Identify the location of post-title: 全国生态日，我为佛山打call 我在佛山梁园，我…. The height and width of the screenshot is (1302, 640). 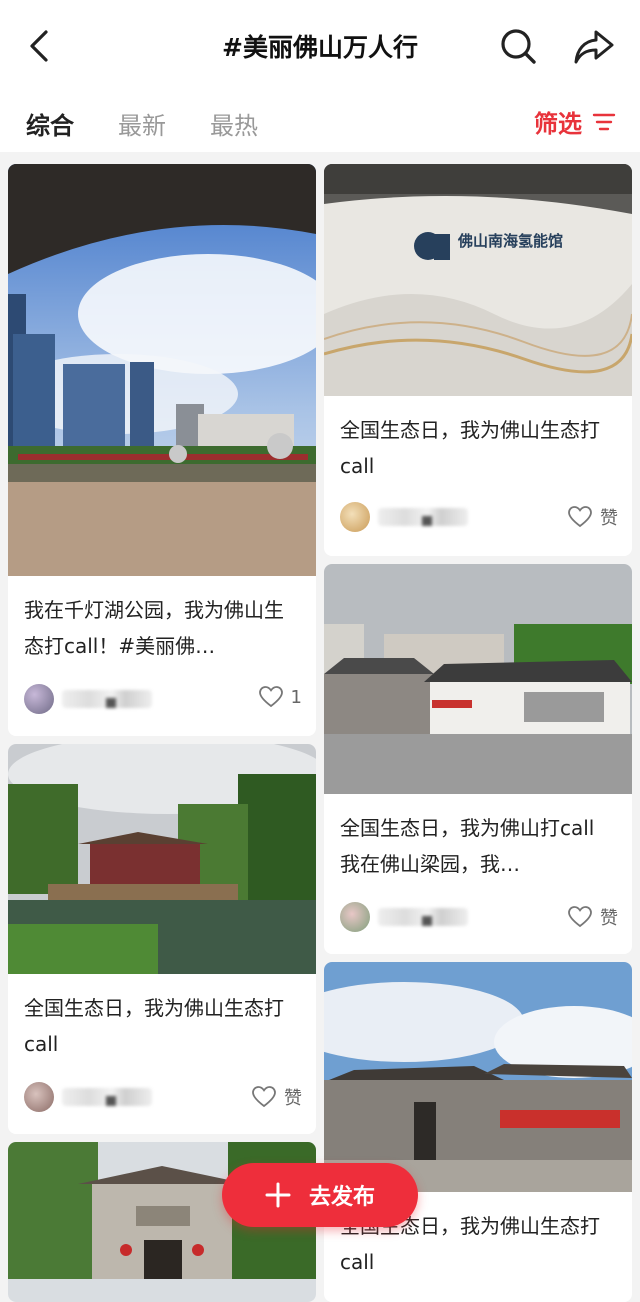
(467, 846).